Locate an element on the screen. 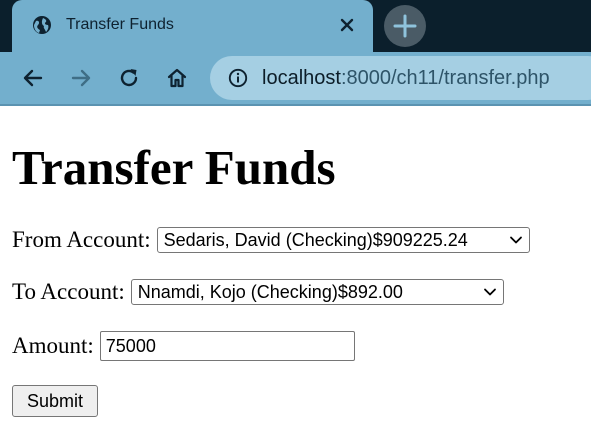 Image resolution: width=591 pixels, height=447 pixels. amount-row: Amount: is located at coordinates (183, 346).